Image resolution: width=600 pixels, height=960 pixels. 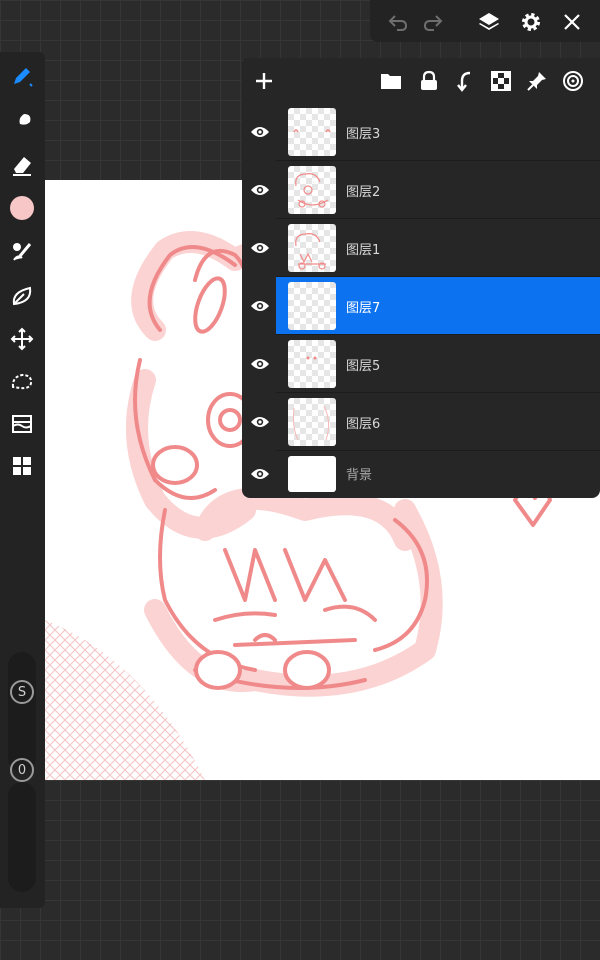 I want to click on eraser-icon, so click(x=22, y=165).